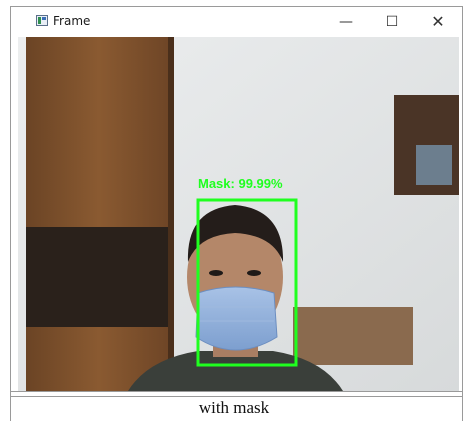  Describe the element at coordinates (236, 396) in the screenshot. I see `caption-divider` at that location.